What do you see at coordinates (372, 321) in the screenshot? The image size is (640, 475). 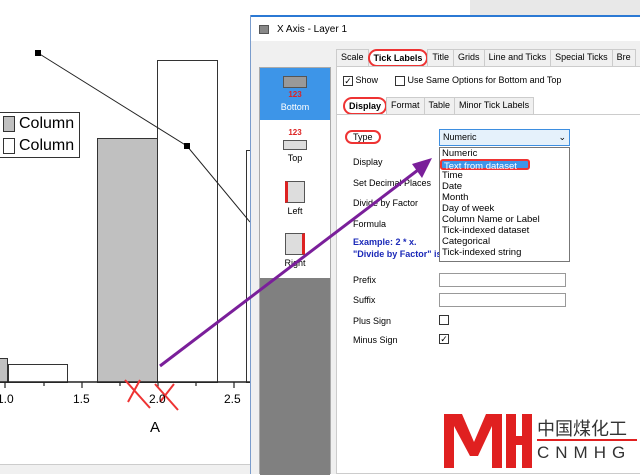 I see `plus-sign-label: Plus Sign` at bounding box center [372, 321].